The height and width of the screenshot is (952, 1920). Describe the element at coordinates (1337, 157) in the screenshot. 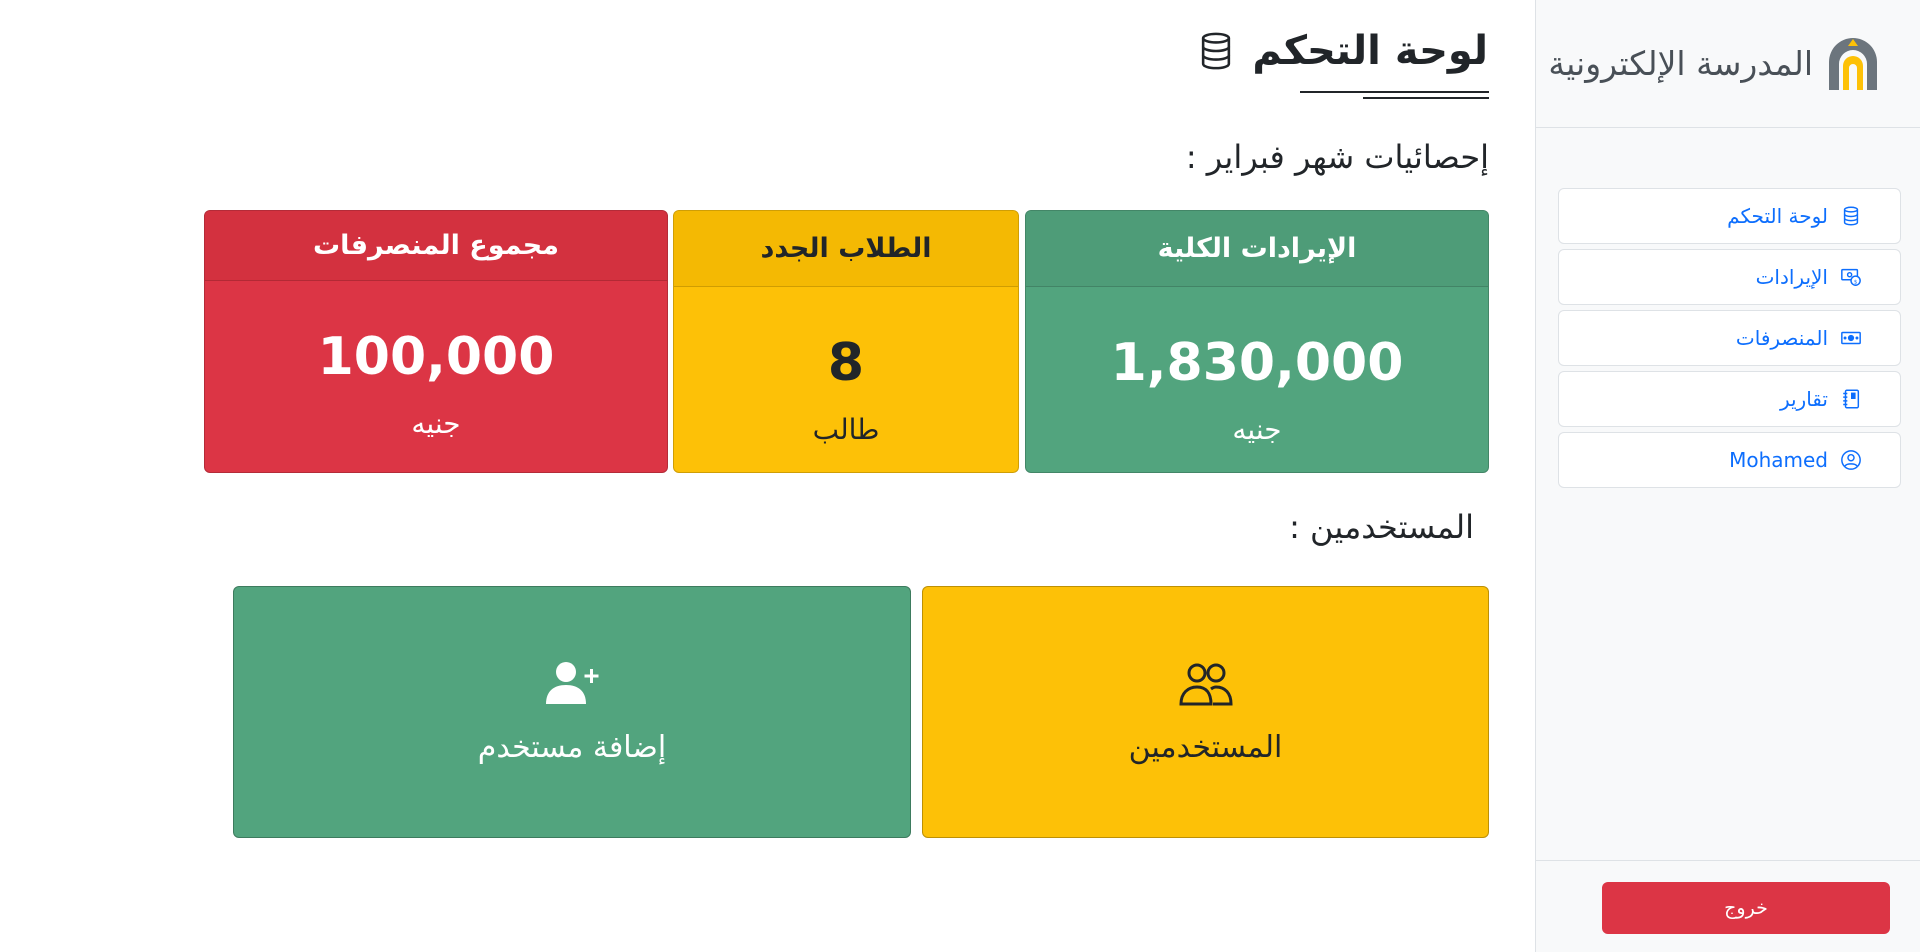

I see `stats-section-title: إحصائيات شهر فبراير :` at that location.